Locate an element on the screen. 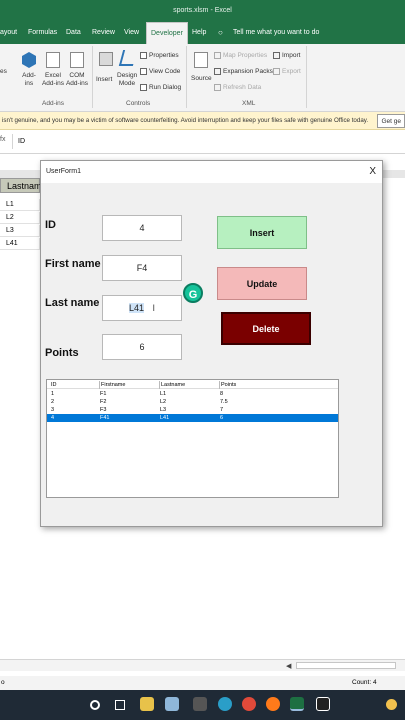 Image resolution: width=405 pixels, height=720 pixels. listbox-row: 1 F1 L1 8 is located at coordinates (192, 394).